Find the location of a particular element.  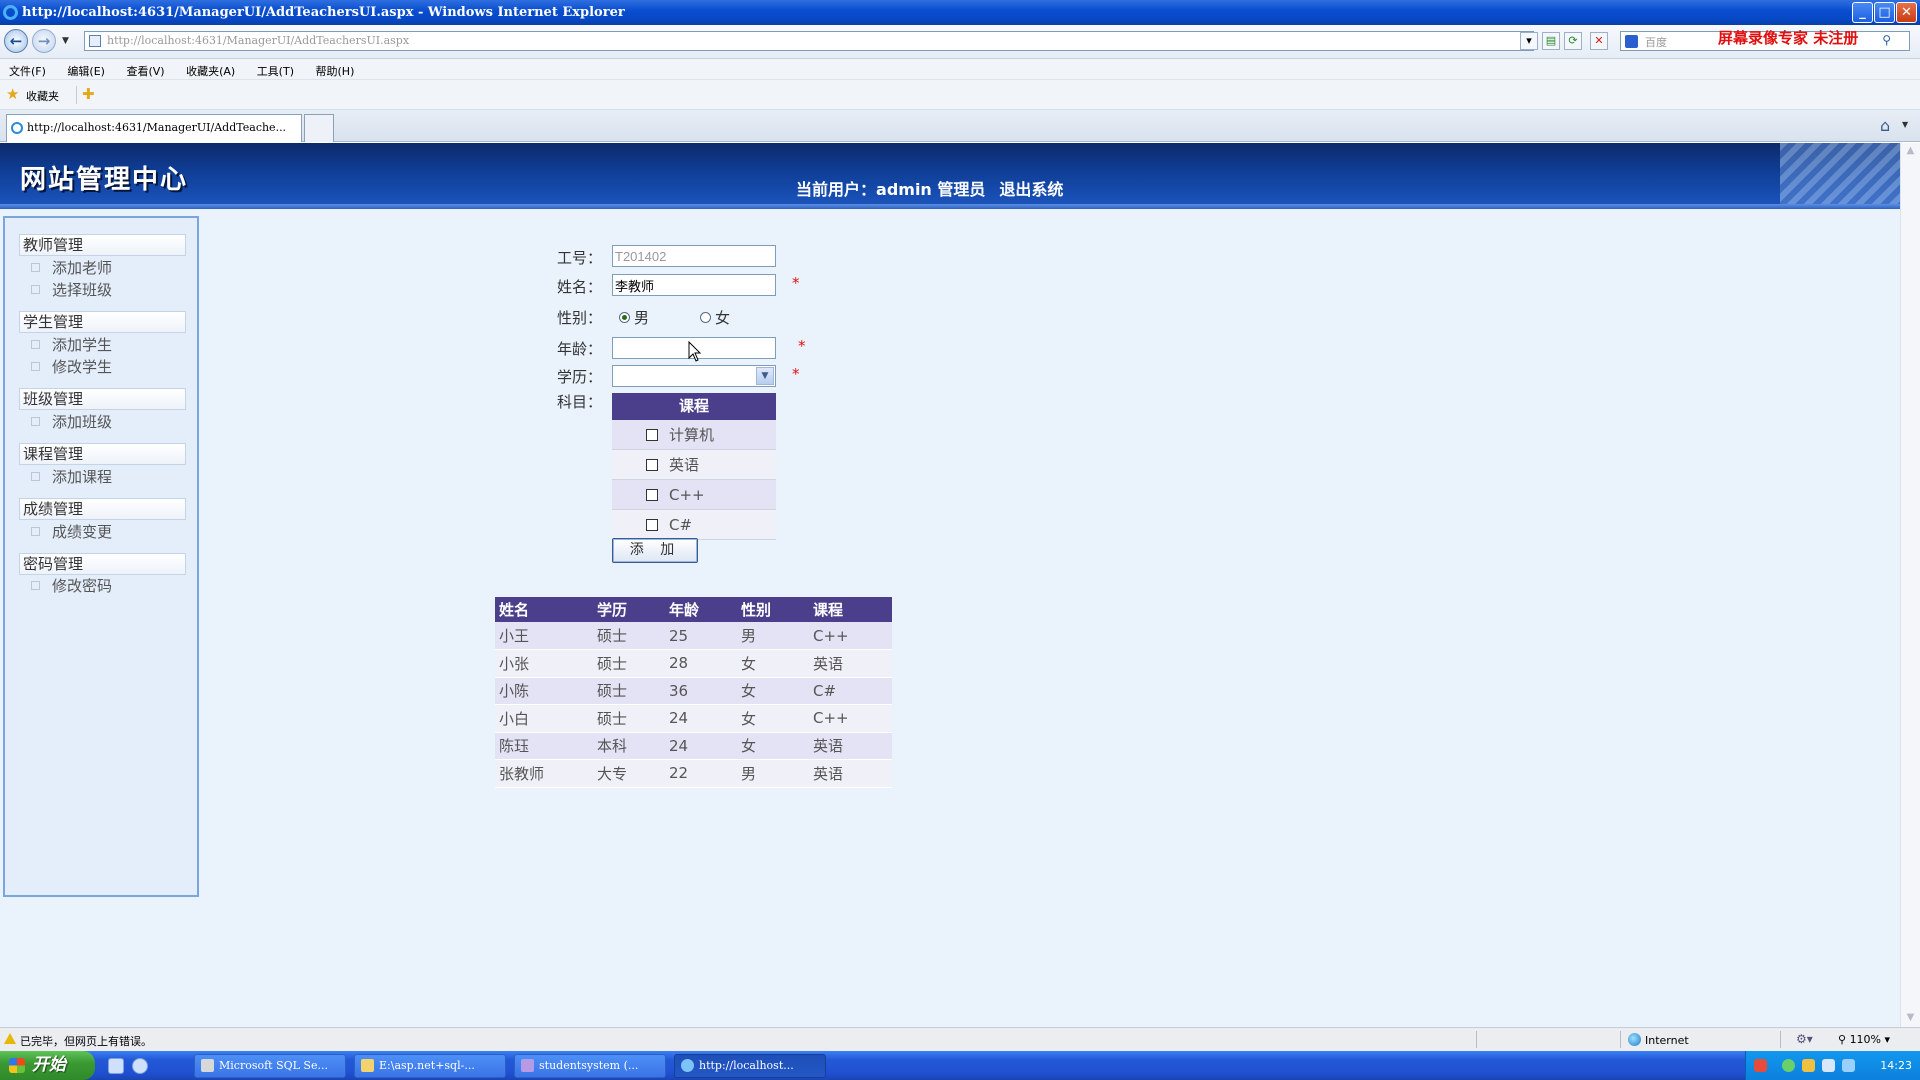

minimize-button: _ is located at coordinates (1862, 12).